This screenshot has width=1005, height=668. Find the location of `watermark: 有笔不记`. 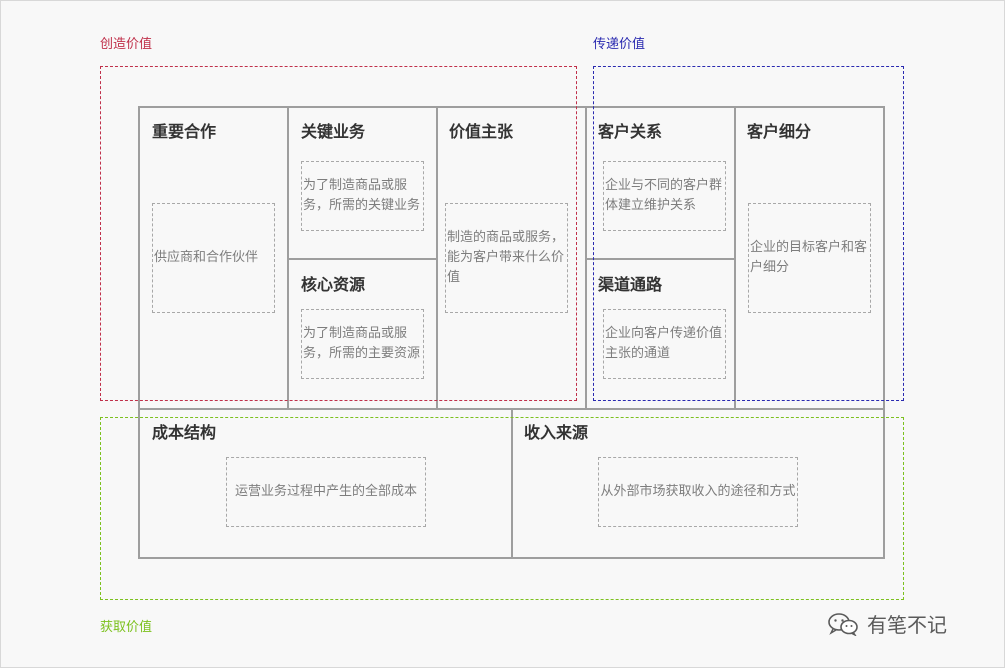

watermark: 有笔不记 is located at coordinates (887, 623).